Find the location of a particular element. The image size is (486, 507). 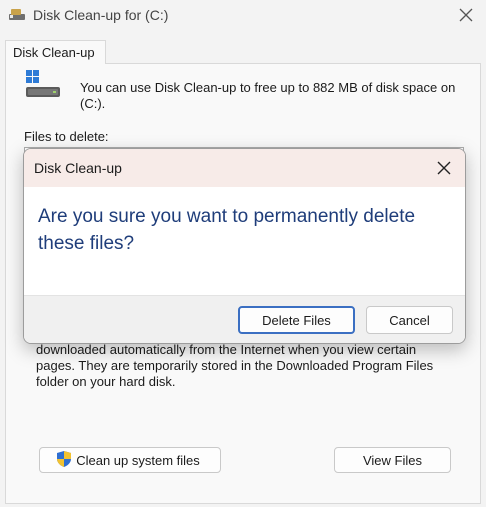

files-to-delete-label: Files to delete: is located at coordinates (66, 136).